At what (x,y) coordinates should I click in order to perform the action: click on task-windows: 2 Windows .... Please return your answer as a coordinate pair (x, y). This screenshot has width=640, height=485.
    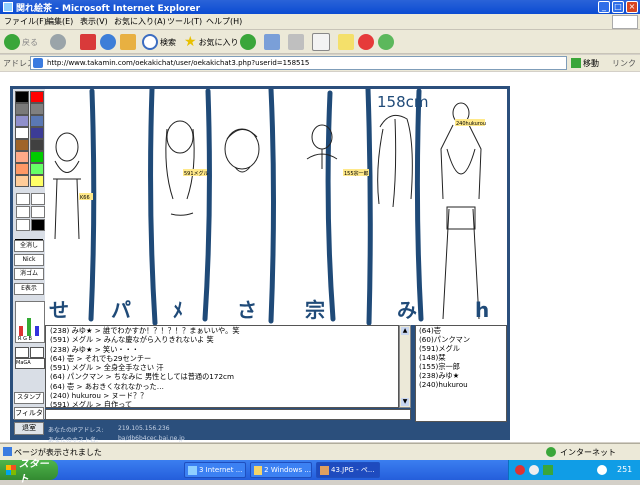
    Looking at the image, I should click on (281, 470).